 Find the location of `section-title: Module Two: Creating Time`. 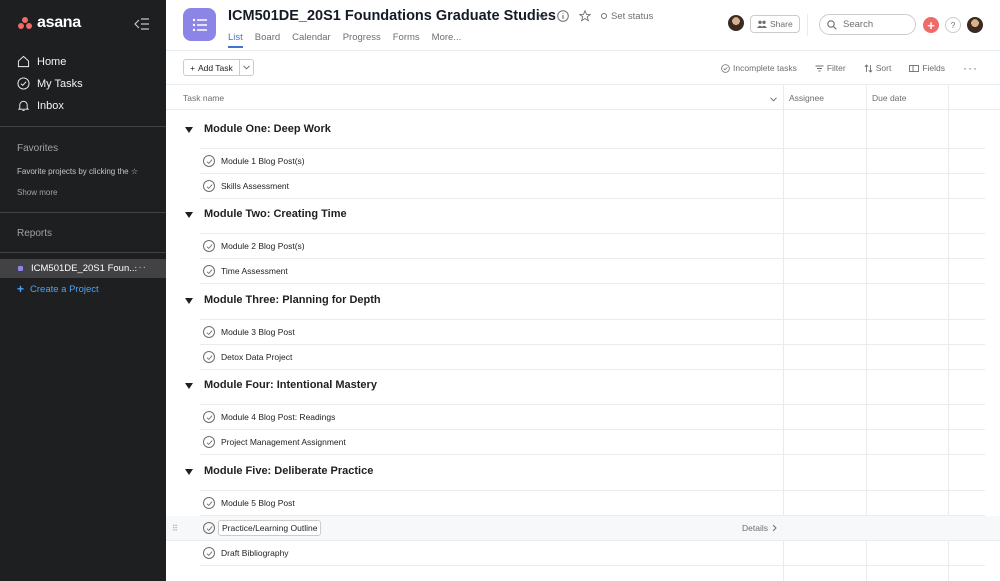

section-title: Module Two: Creating Time is located at coordinates (275, 214).